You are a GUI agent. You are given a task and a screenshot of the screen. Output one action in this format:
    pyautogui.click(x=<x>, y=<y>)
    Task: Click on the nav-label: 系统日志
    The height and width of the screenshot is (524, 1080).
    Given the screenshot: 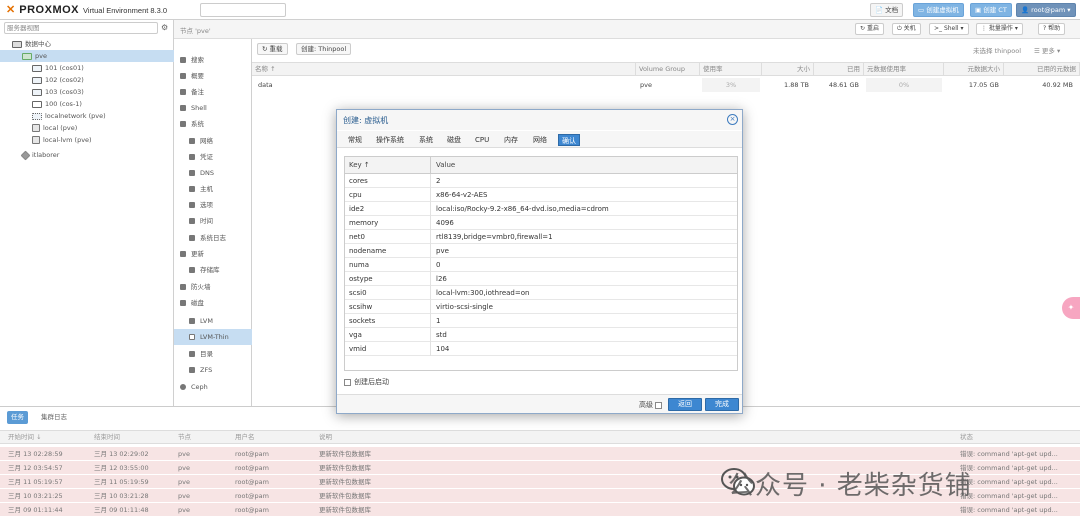 What is the action you would take?
    pyautogui.click(x=213, y=238)
    